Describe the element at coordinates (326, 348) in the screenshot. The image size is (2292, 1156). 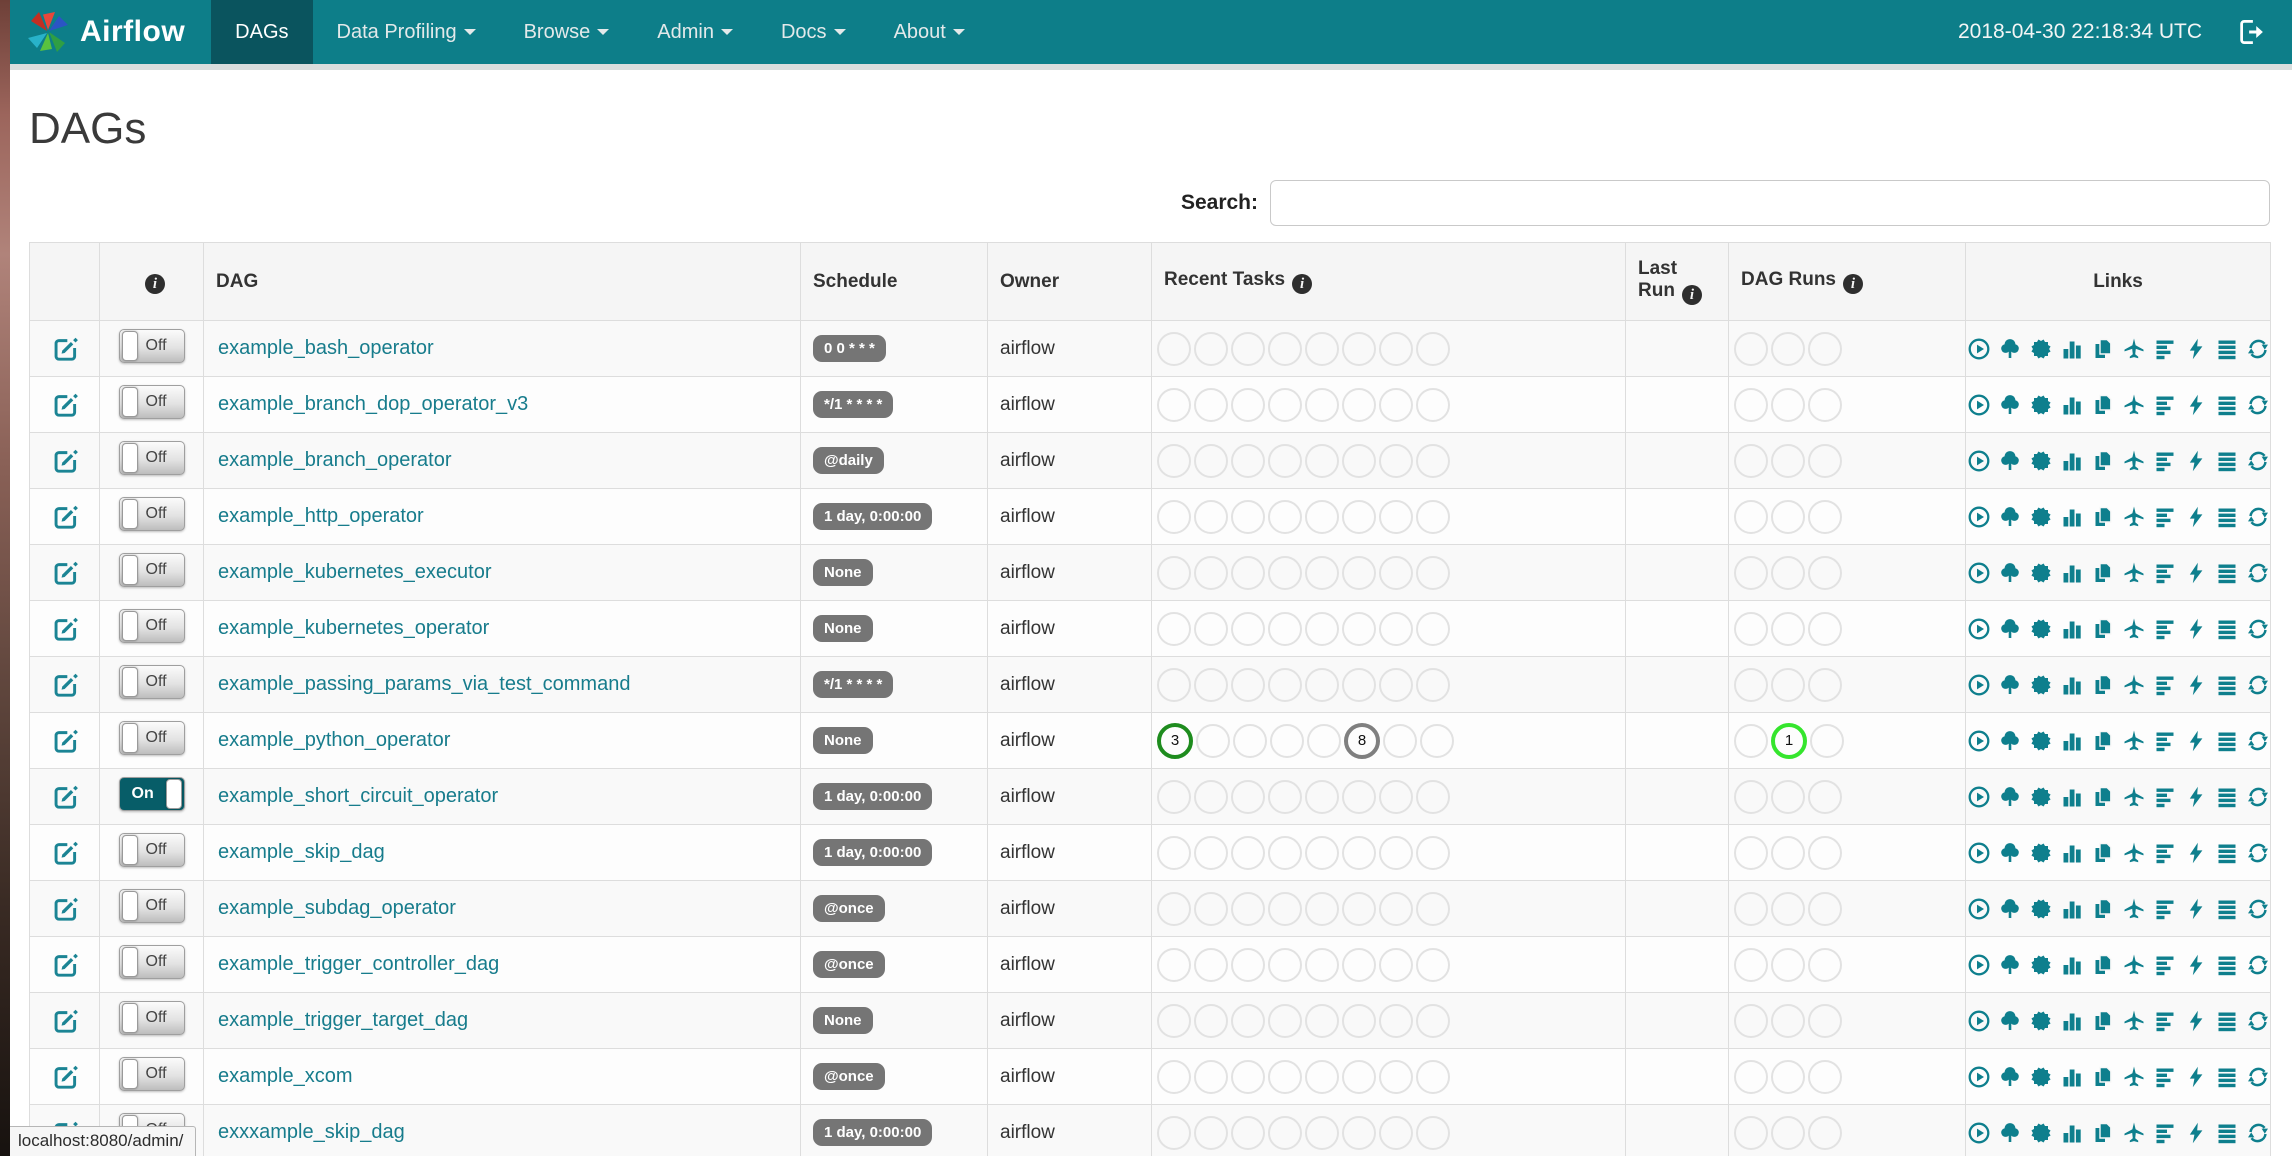
I see `dag-link: example_bash_operator` at that location.